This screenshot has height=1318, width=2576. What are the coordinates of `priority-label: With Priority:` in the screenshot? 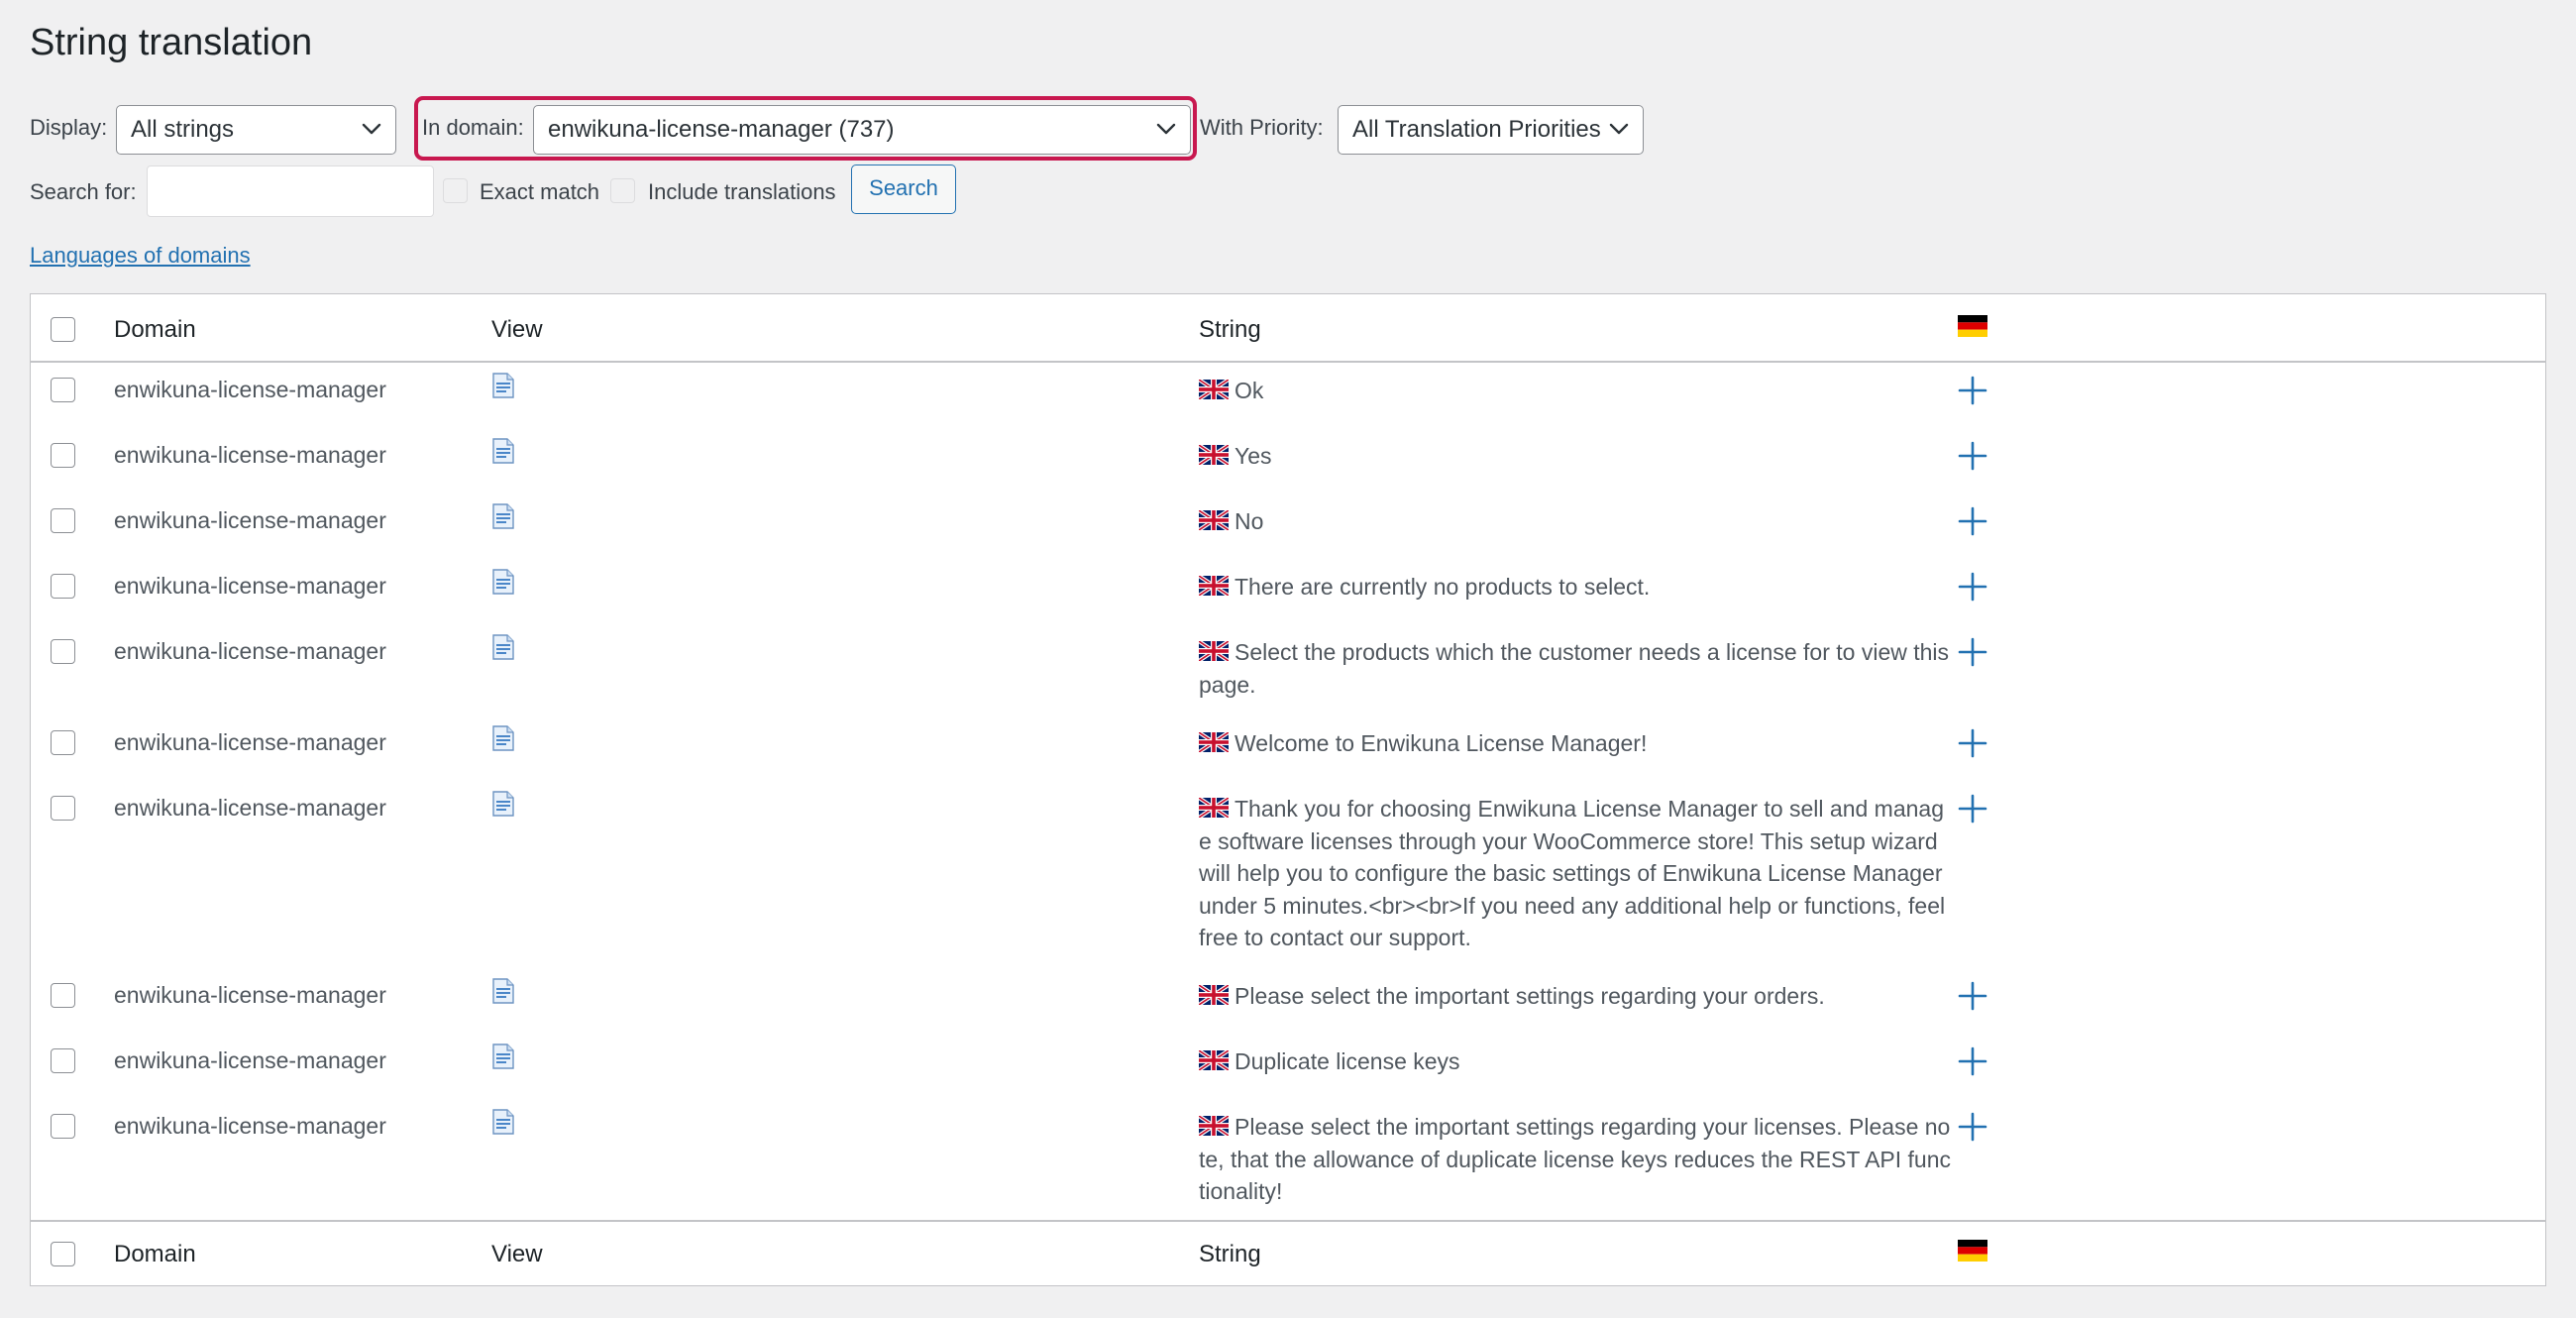 It's located at (1262, 127).